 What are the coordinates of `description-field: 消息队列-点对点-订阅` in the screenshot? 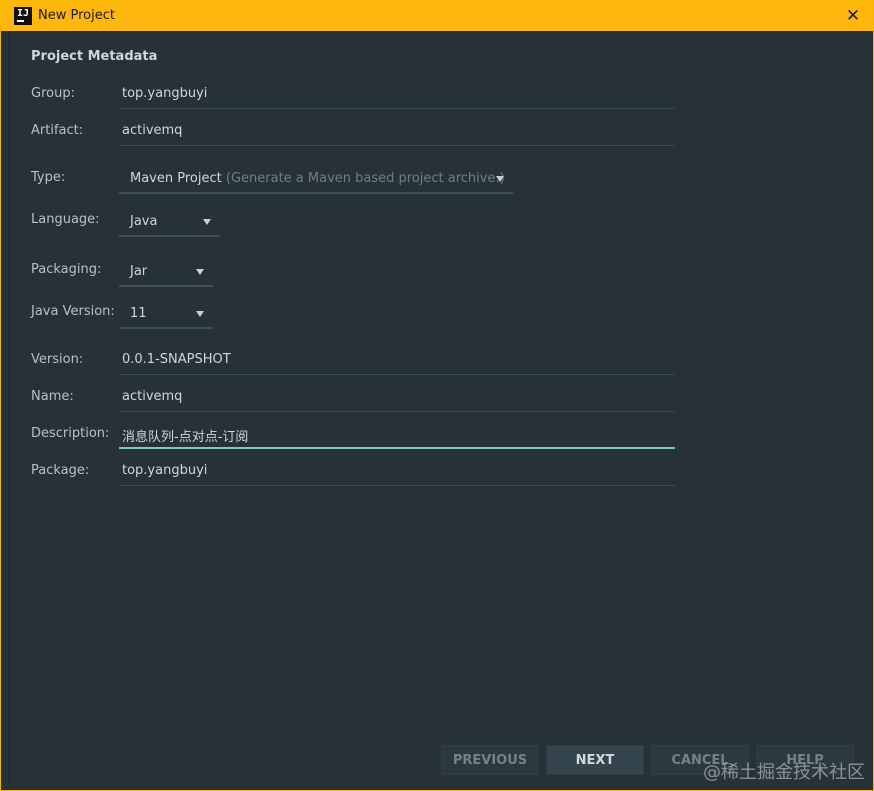 It's located at (397, 435).